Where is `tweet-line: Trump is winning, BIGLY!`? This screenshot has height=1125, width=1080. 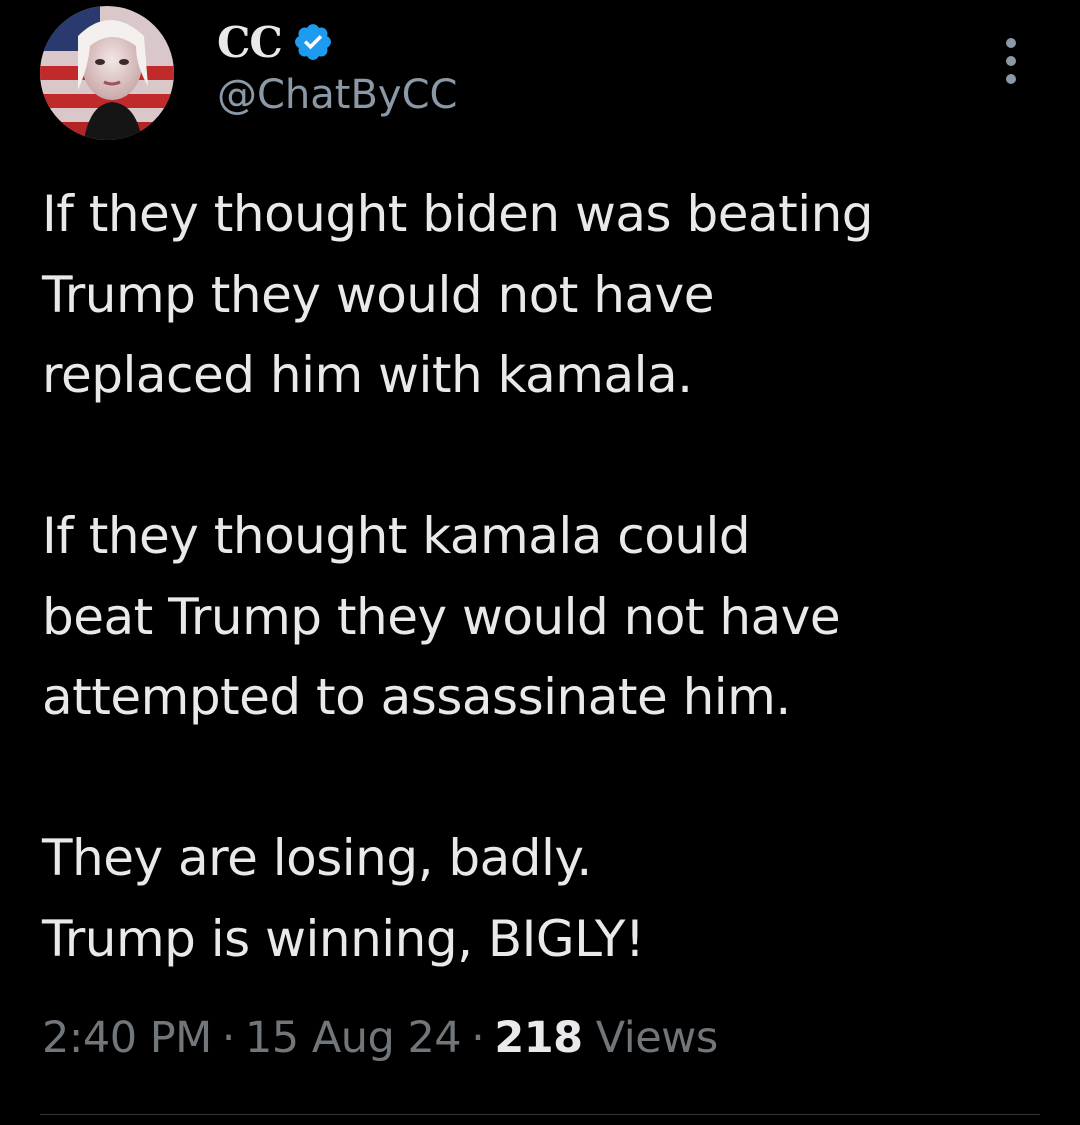
tweet-line: Trump is winning, BIGLY! is located at coordinates (343, 938).